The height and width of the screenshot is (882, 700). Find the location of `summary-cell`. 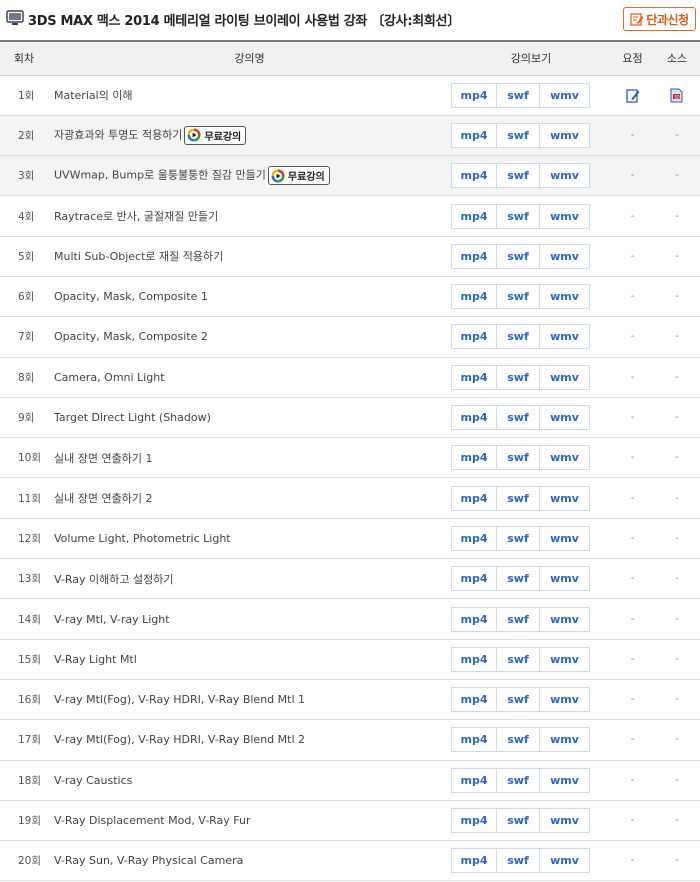

summary-cell is located at coordinates (632, 95).